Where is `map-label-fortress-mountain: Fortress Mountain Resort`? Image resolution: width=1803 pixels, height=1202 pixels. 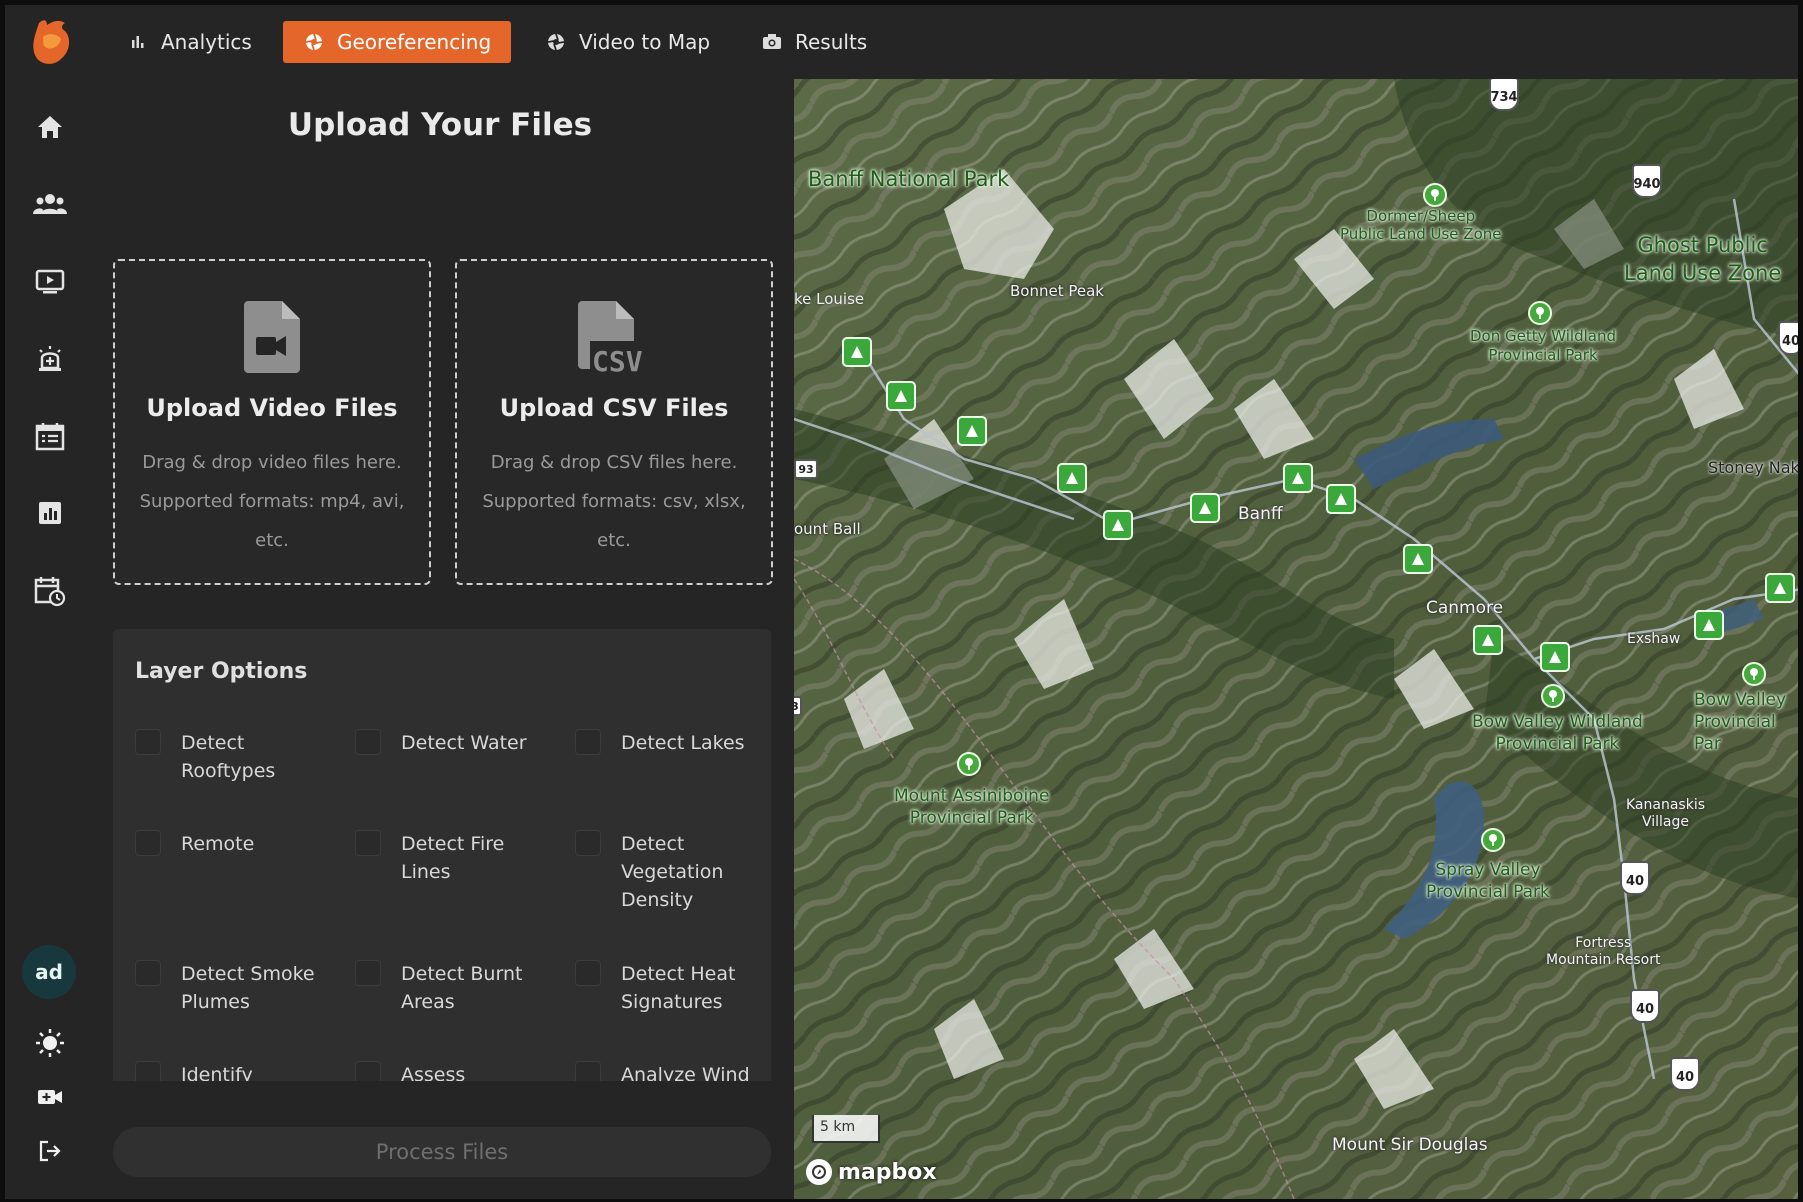 map-label-fortress-mountain: Fortress Mountain Resort is located at coordinates (1603, 951).